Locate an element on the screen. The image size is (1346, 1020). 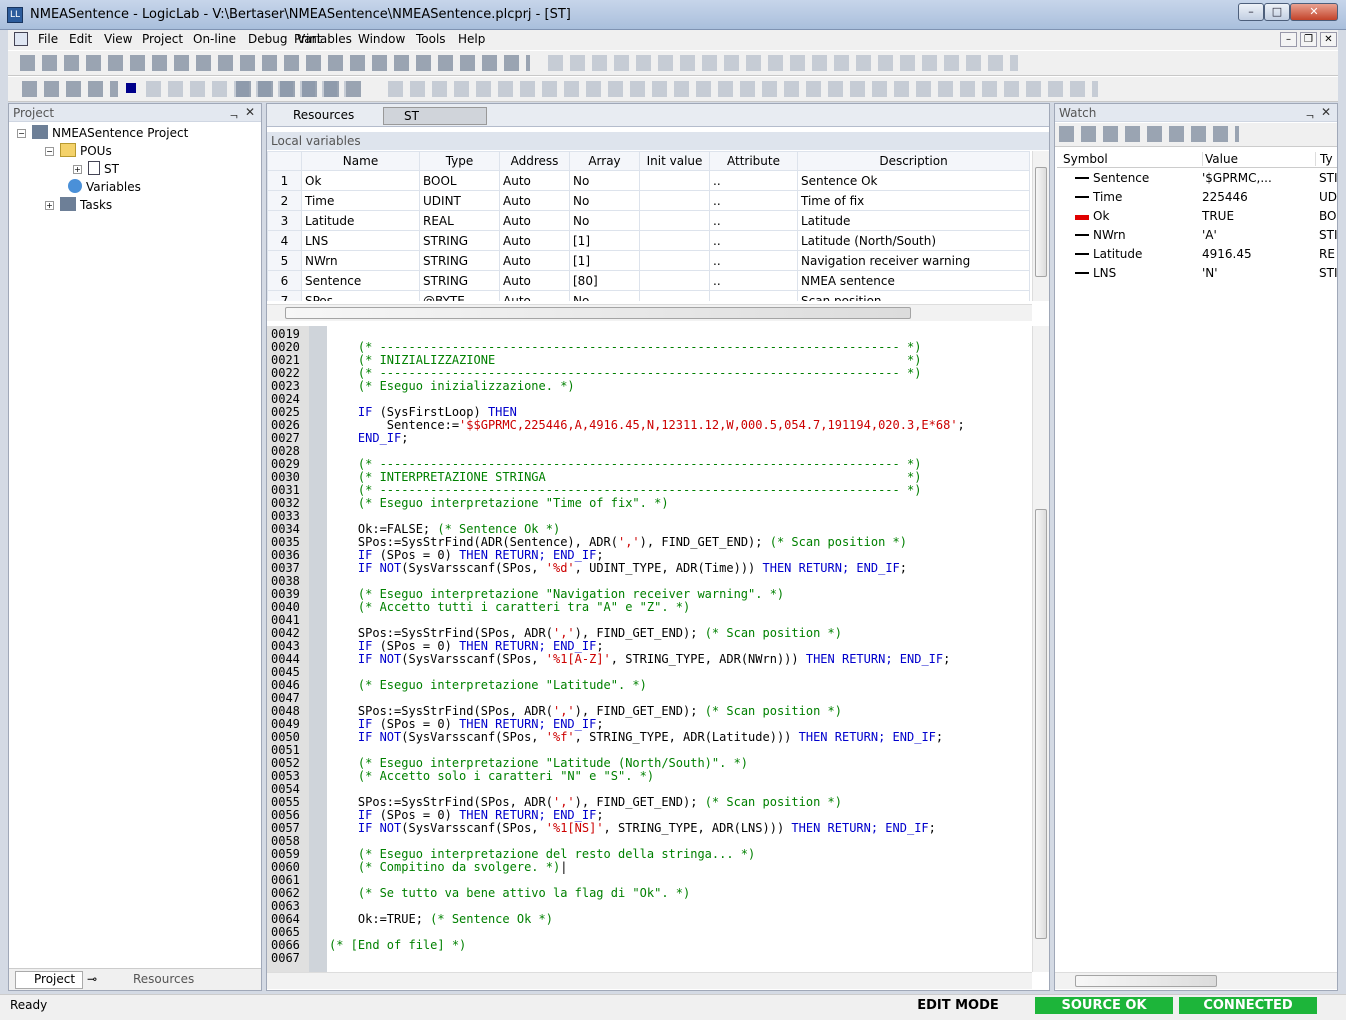
code-vscroll is located at coordinates (1040, 649).